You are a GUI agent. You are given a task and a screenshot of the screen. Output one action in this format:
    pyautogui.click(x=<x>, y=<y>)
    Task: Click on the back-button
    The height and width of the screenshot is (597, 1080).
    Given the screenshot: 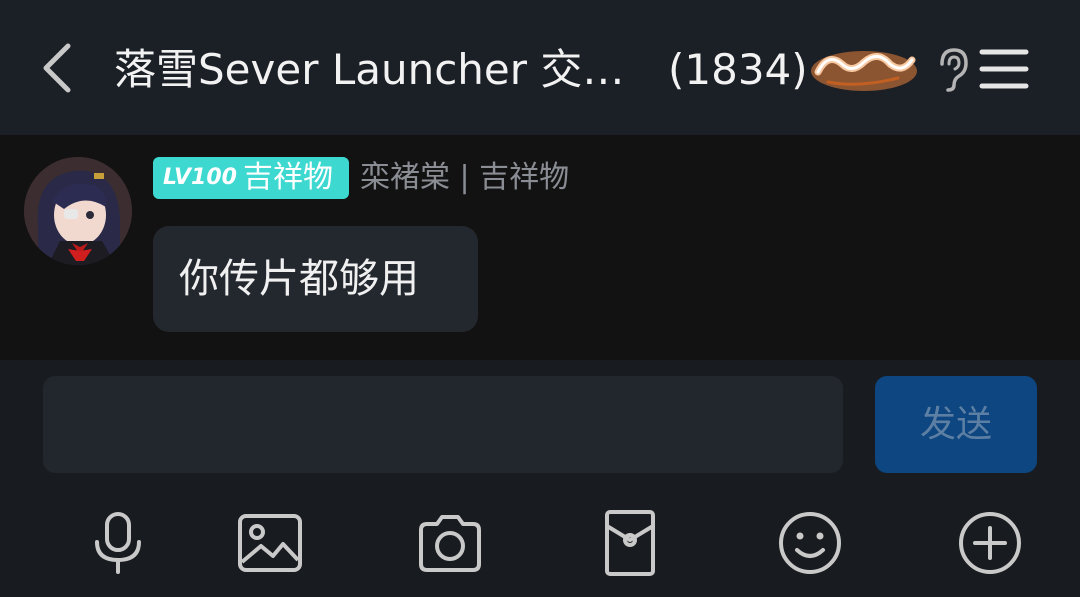 What is the action you would take?
    pyautogui.click(x=58, y=68)
    